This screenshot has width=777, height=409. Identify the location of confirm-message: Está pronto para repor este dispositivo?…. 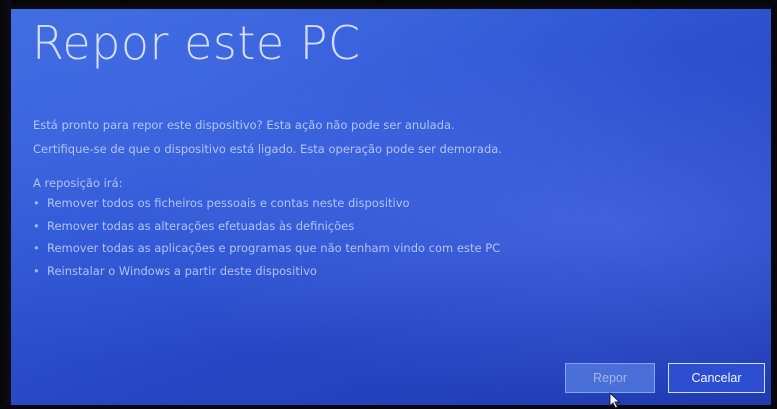
(244, 125).